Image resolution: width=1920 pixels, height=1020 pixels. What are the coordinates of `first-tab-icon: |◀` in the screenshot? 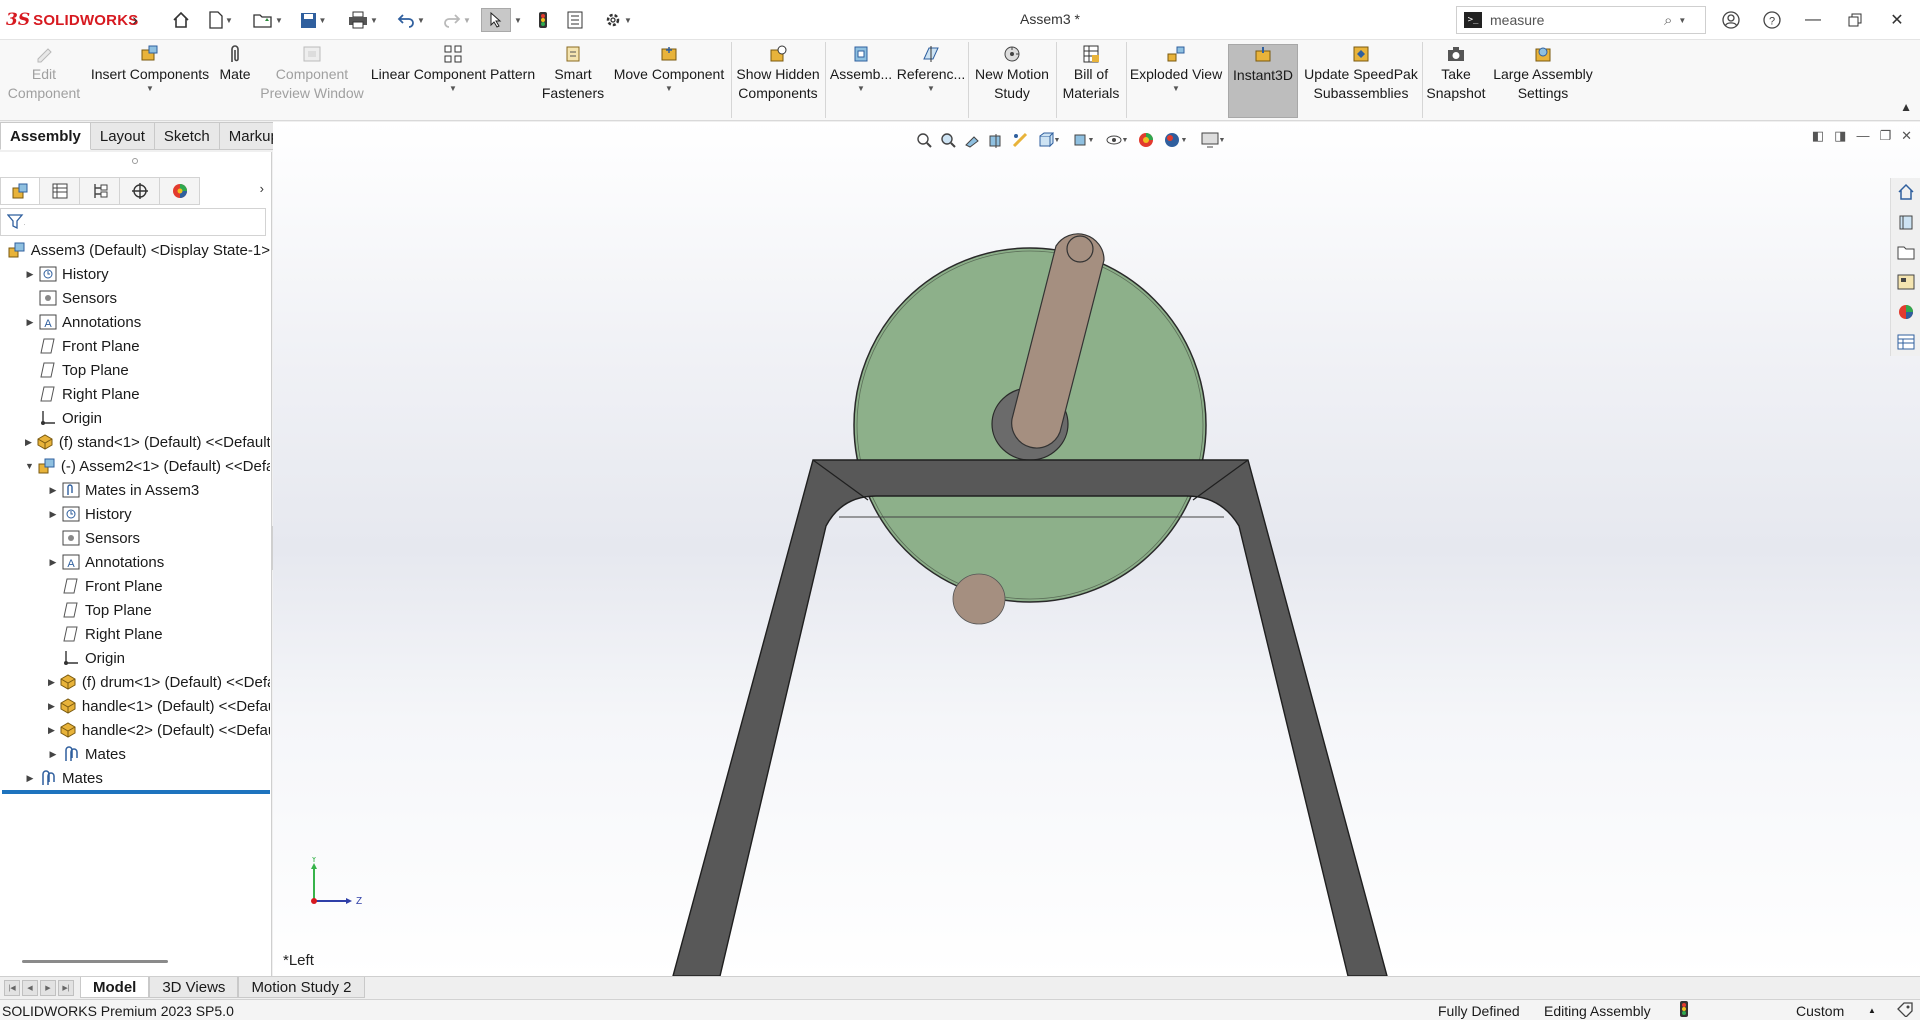 It's located at (12, 987).